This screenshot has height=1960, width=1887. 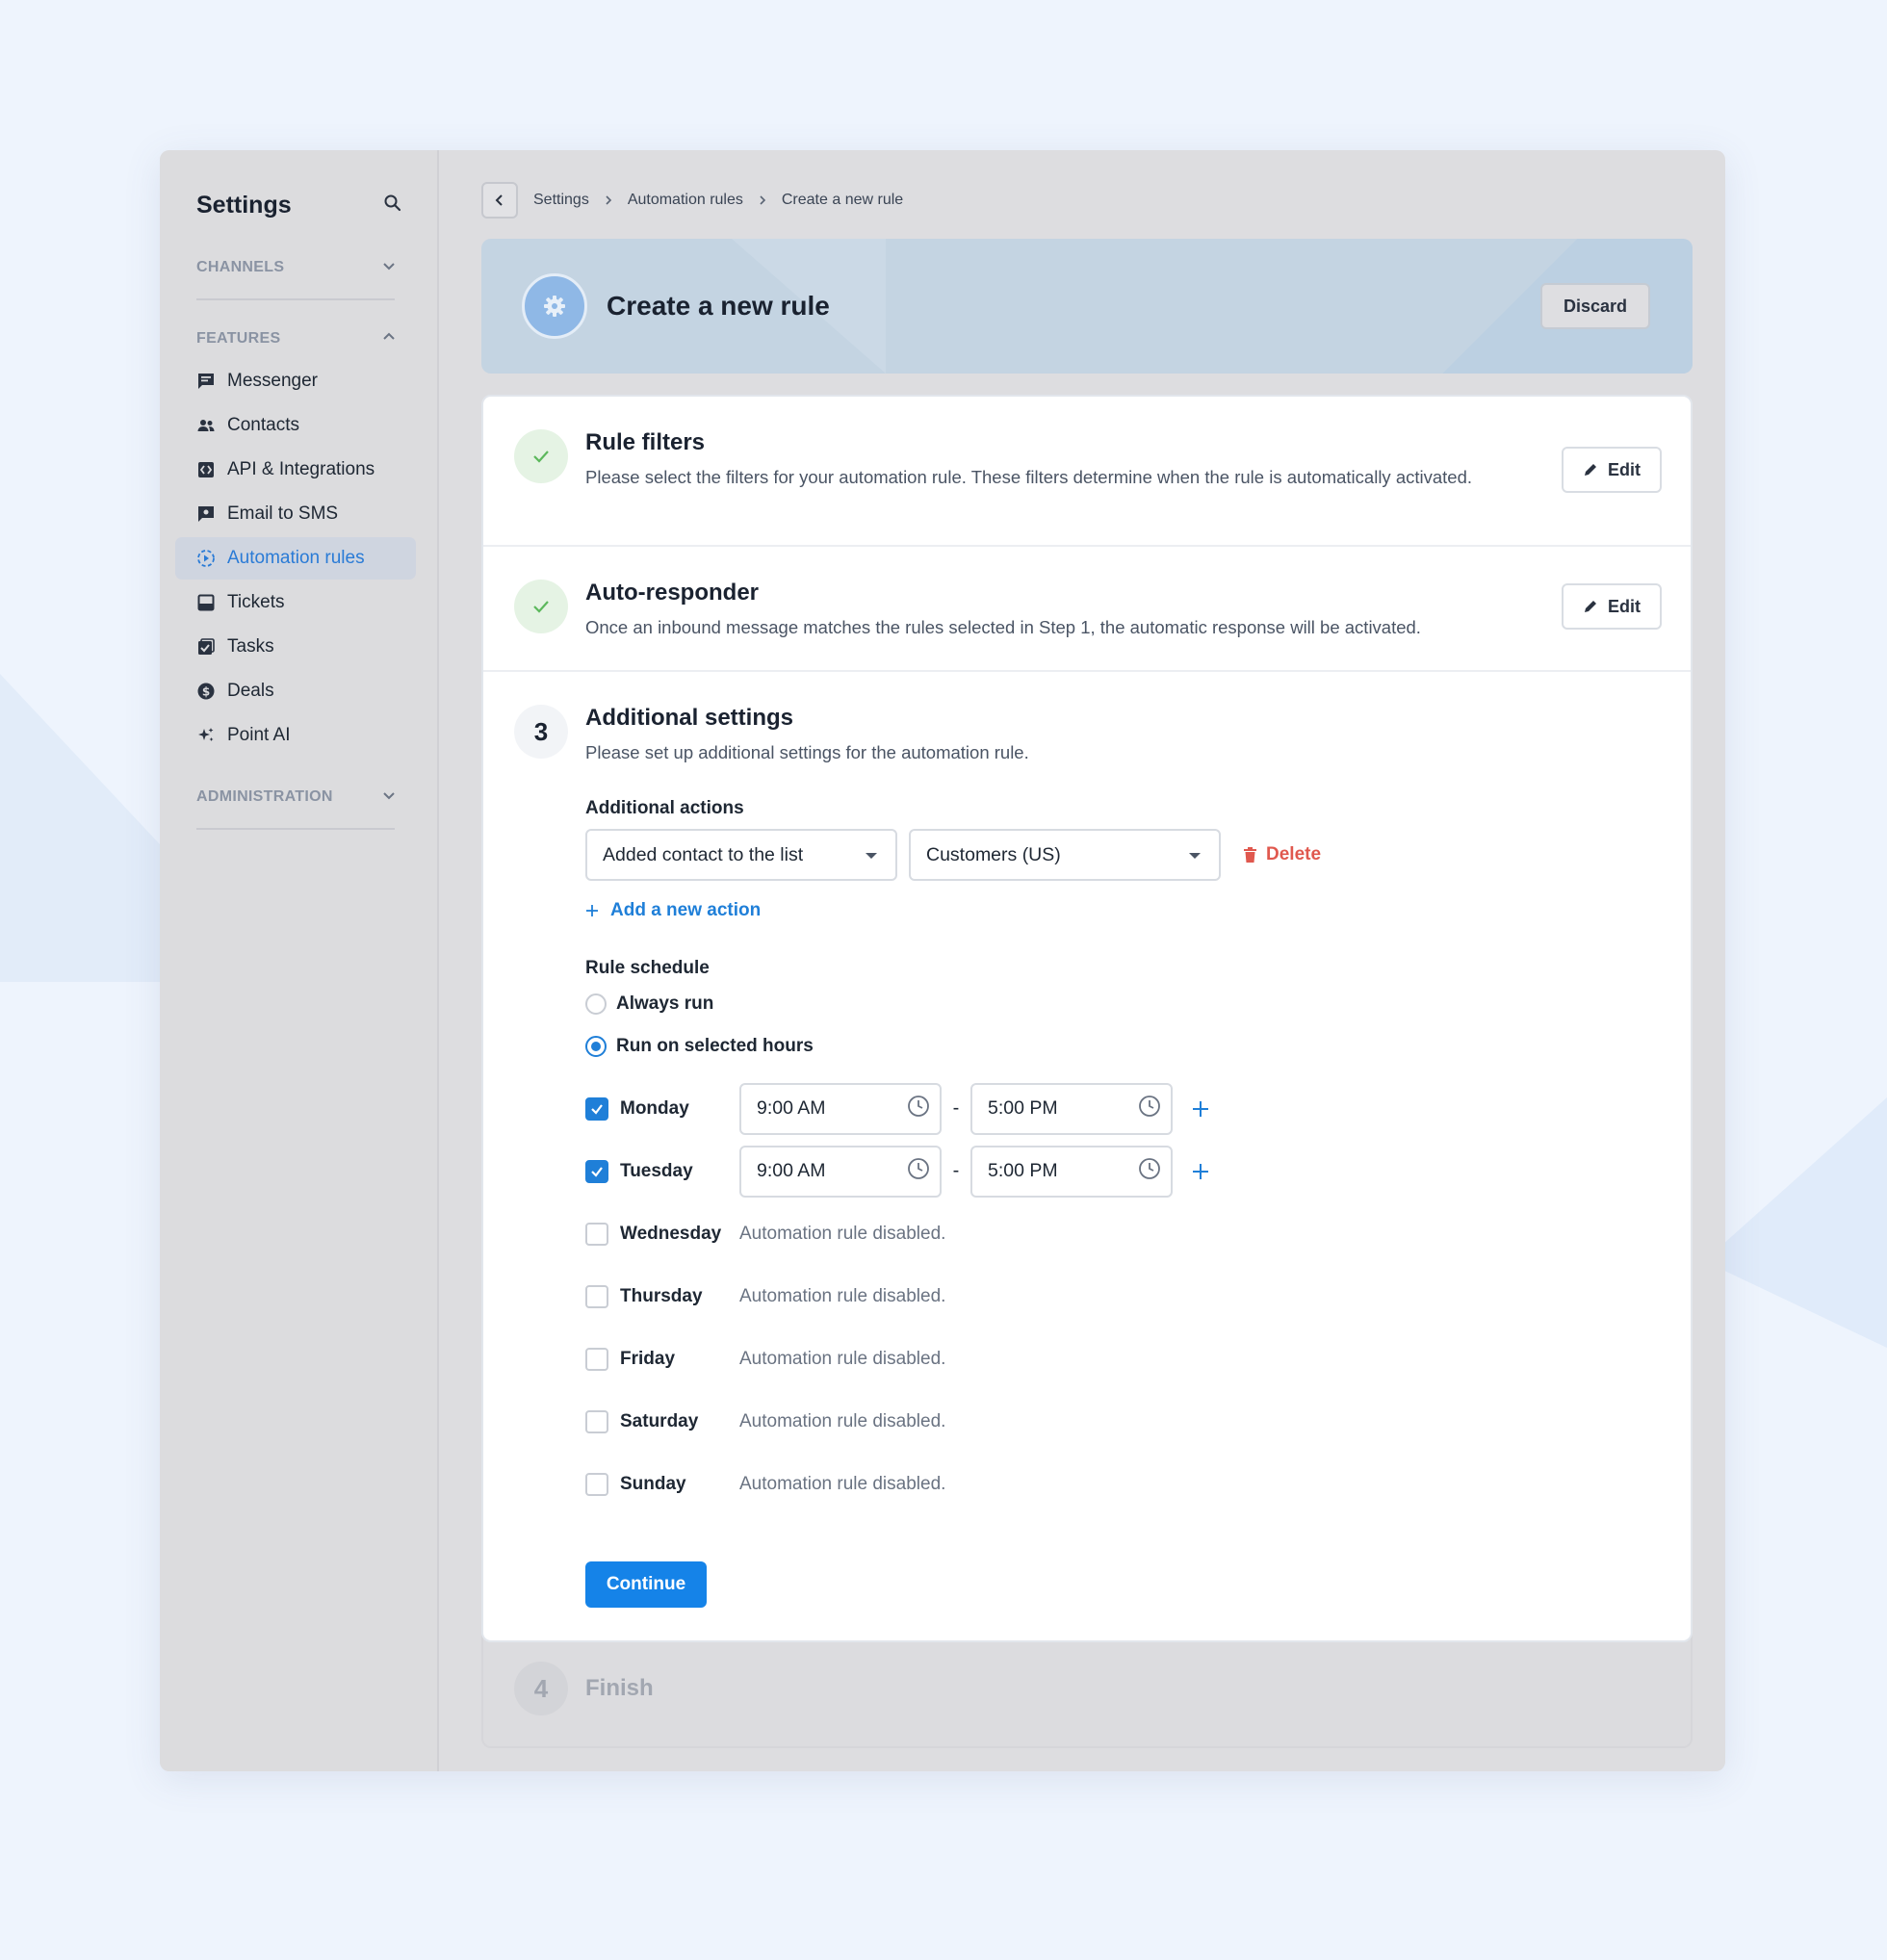 I want to click on section-features: FEATURES, so click(x=296, y=339).